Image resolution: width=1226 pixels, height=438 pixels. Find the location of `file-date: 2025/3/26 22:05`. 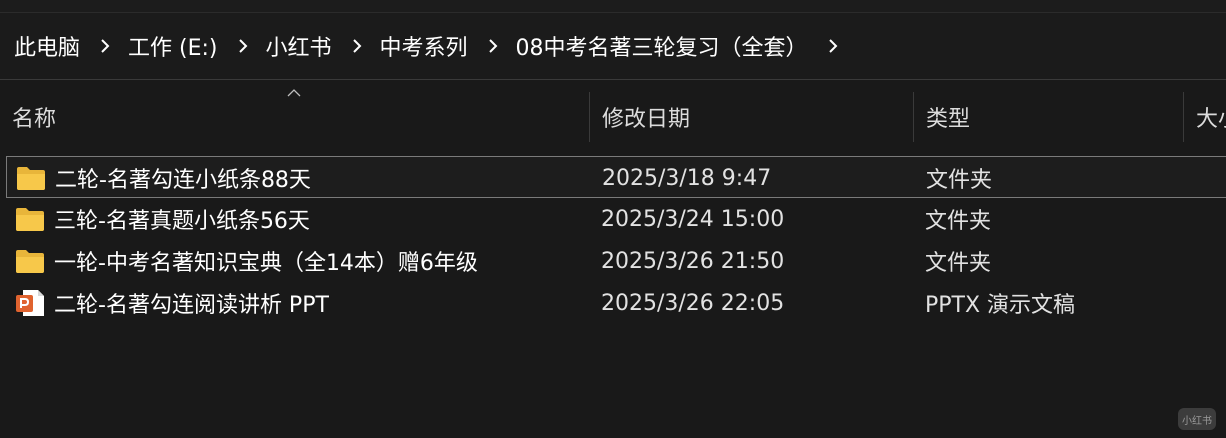

file-date: 2025/3/26 22:05 is located at coordinates (693, 303).